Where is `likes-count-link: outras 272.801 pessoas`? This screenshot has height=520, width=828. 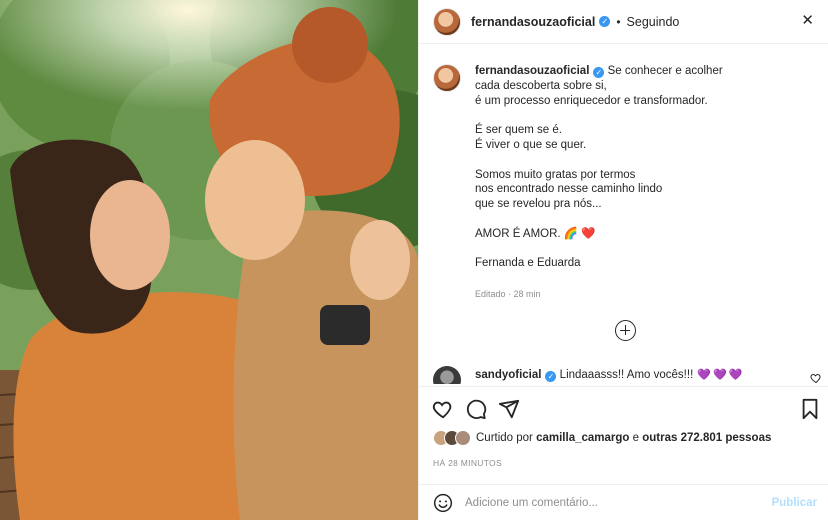 likes-count-link: outras 272.801 pessoas is located at coordinates (706, 438).